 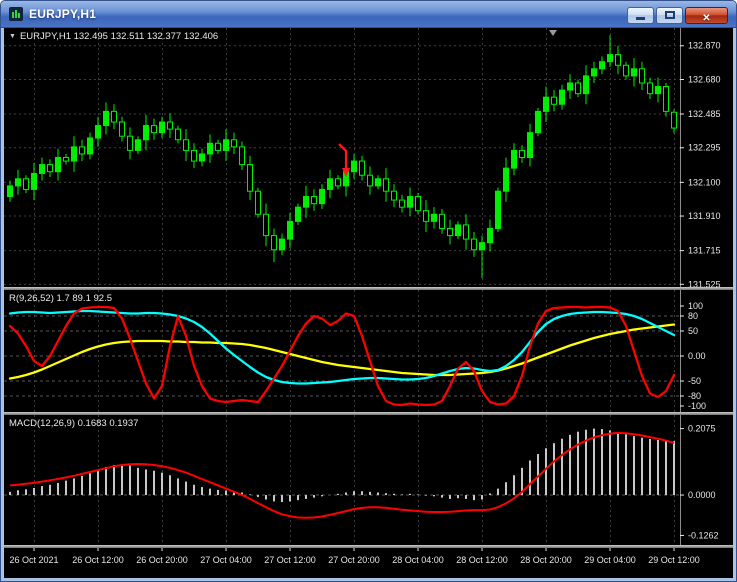 What do you see at coordinates (98, 560) in the screenshot?
I see `svg-text: 26 Oct 12:00` at bounding box center [98, 560].